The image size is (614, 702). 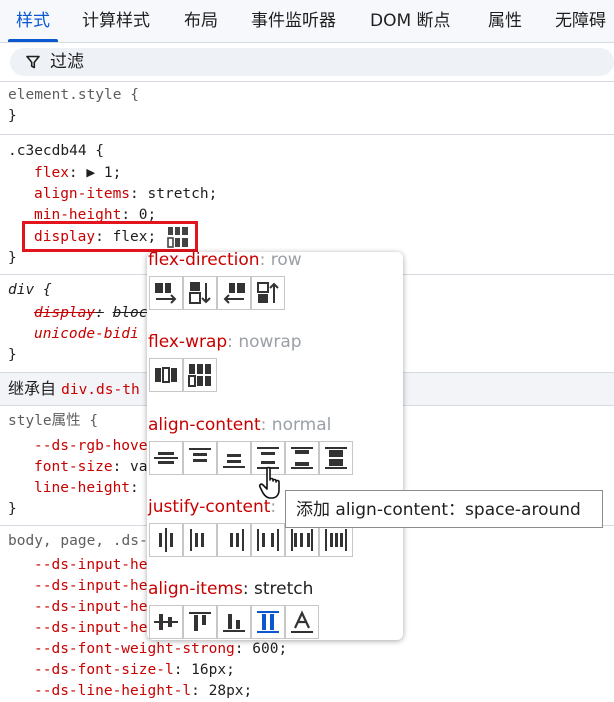 I want to click on flex-direction-row-reverse-button, so click(x=234, y=293).